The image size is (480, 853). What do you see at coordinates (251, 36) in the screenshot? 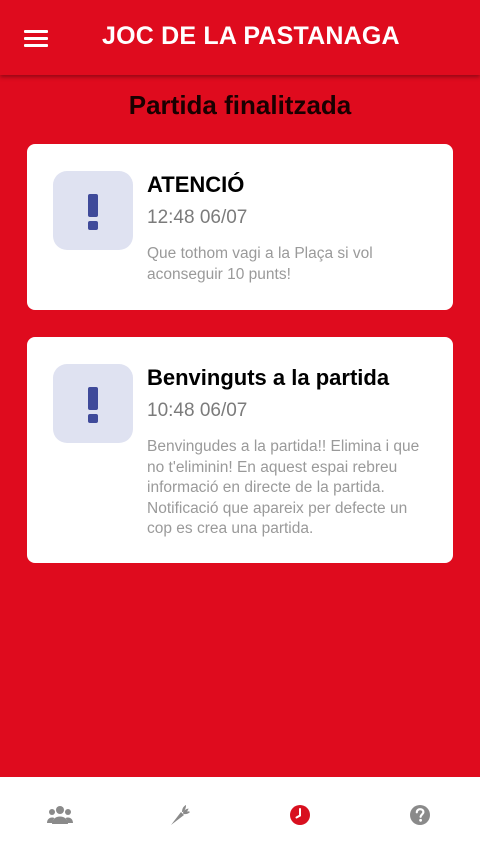
I see `app-title: JOC DE LA PASTANAGA` at bounding box center [251, 36].